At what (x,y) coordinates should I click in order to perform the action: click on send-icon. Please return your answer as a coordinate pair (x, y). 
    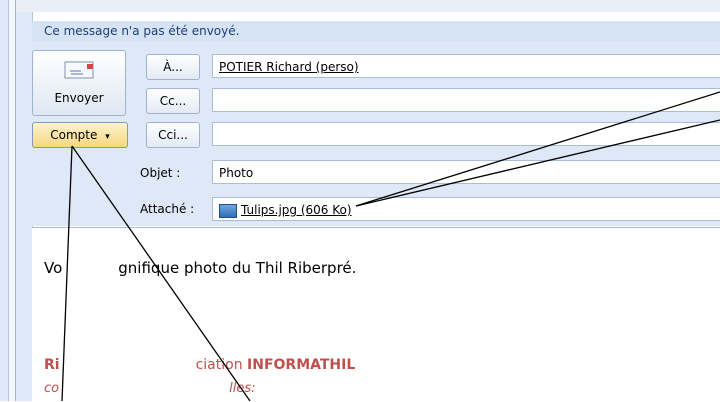
    Looking at the image, I should click on (79, 70).